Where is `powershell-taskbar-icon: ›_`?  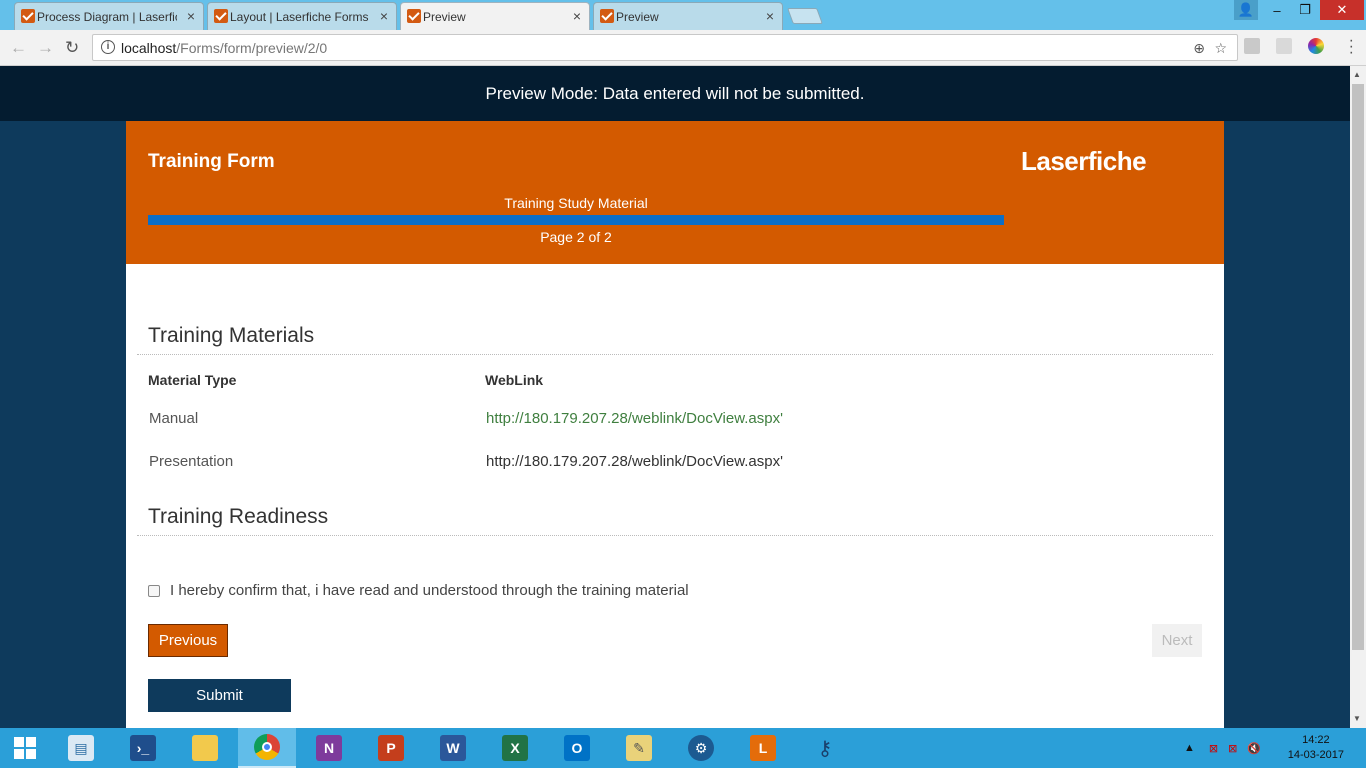 powershell-taskbar-icon: ›_ is located at coordinates (143, 748).